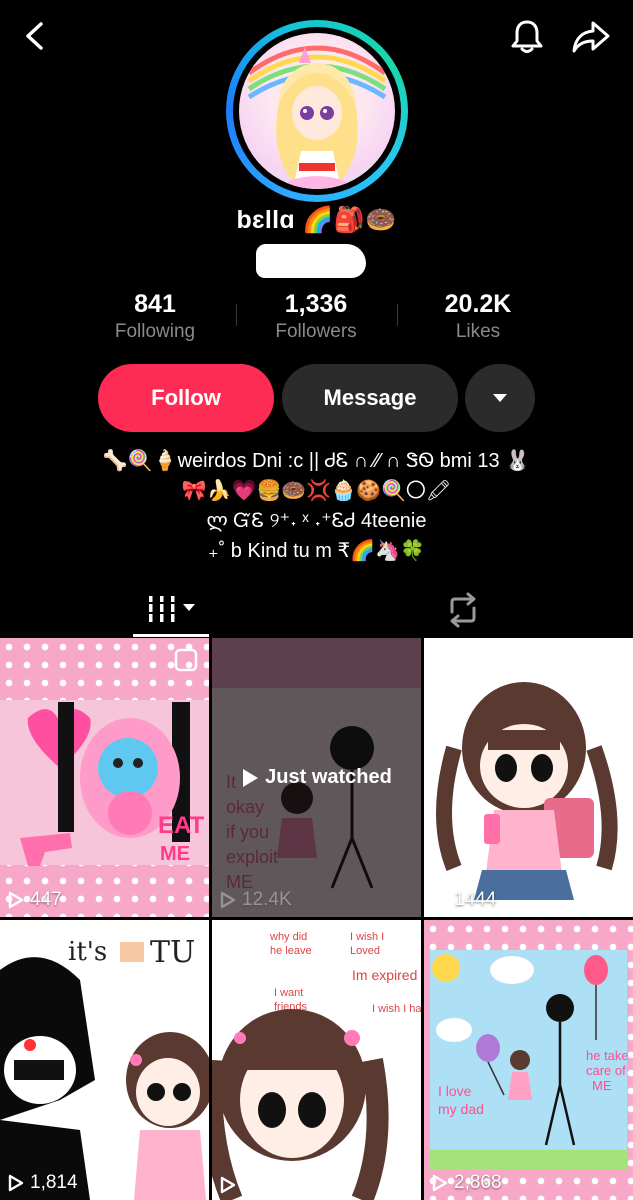 The image size is (633, 1200). Describe the element at coordinates (461, 1109) in the screenshot. I see `svg-text: my dad` at that location.